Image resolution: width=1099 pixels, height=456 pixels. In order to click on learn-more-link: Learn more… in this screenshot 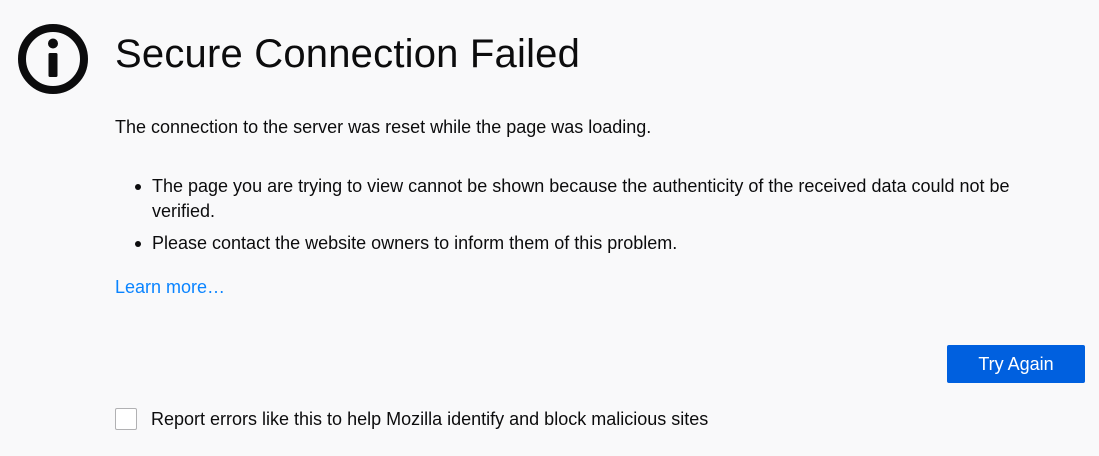, I will do `click(170, 287)`.